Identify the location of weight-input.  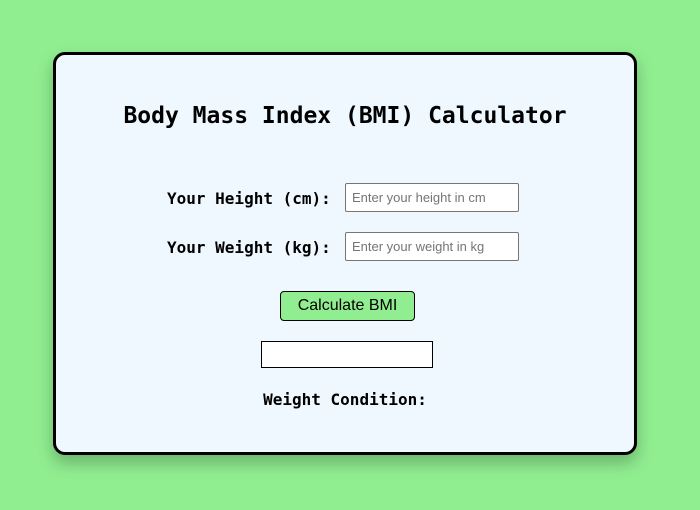
(432, 246).